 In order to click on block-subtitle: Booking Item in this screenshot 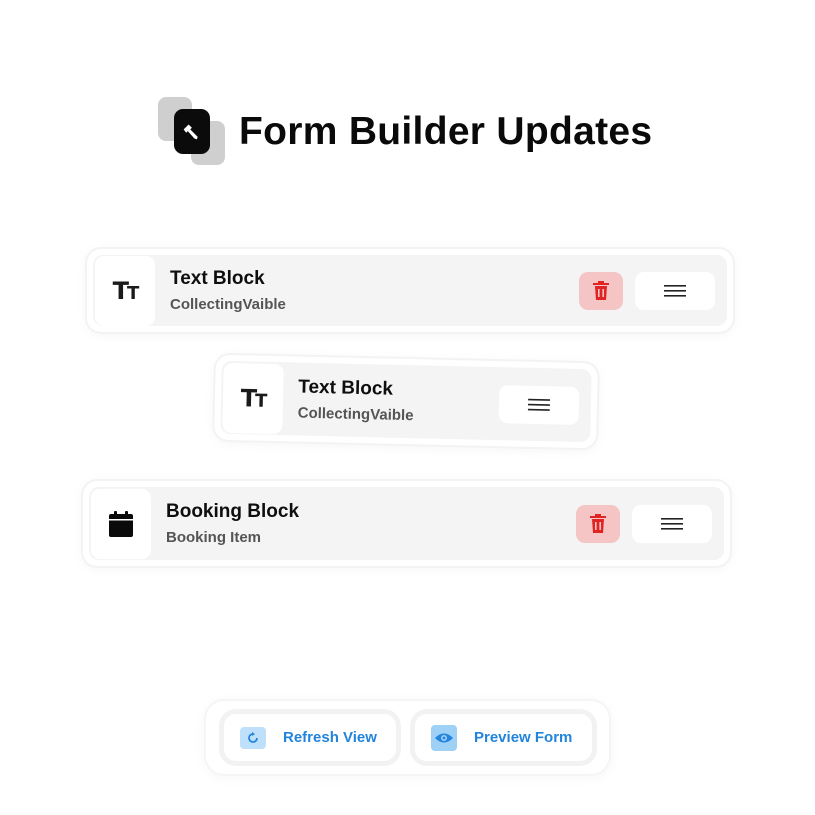, I will do `click(214, 537)`.